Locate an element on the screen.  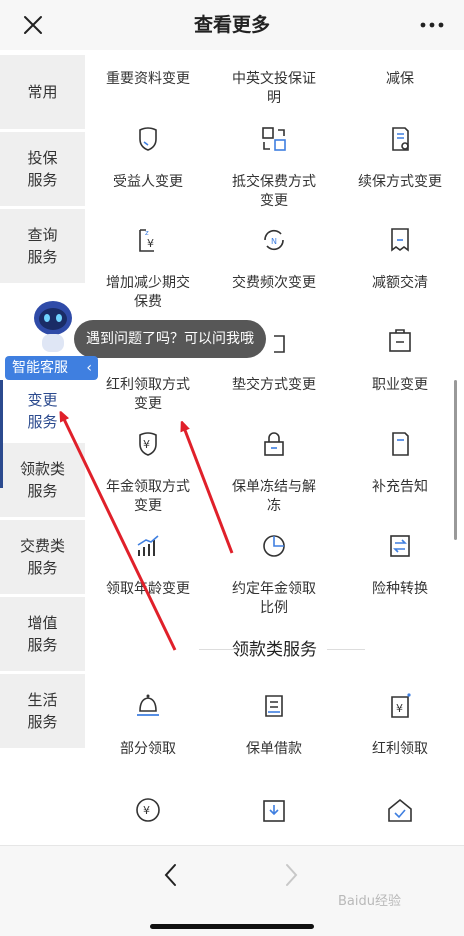
watermark: Baidu经验 is located at coordinates (369, 901).